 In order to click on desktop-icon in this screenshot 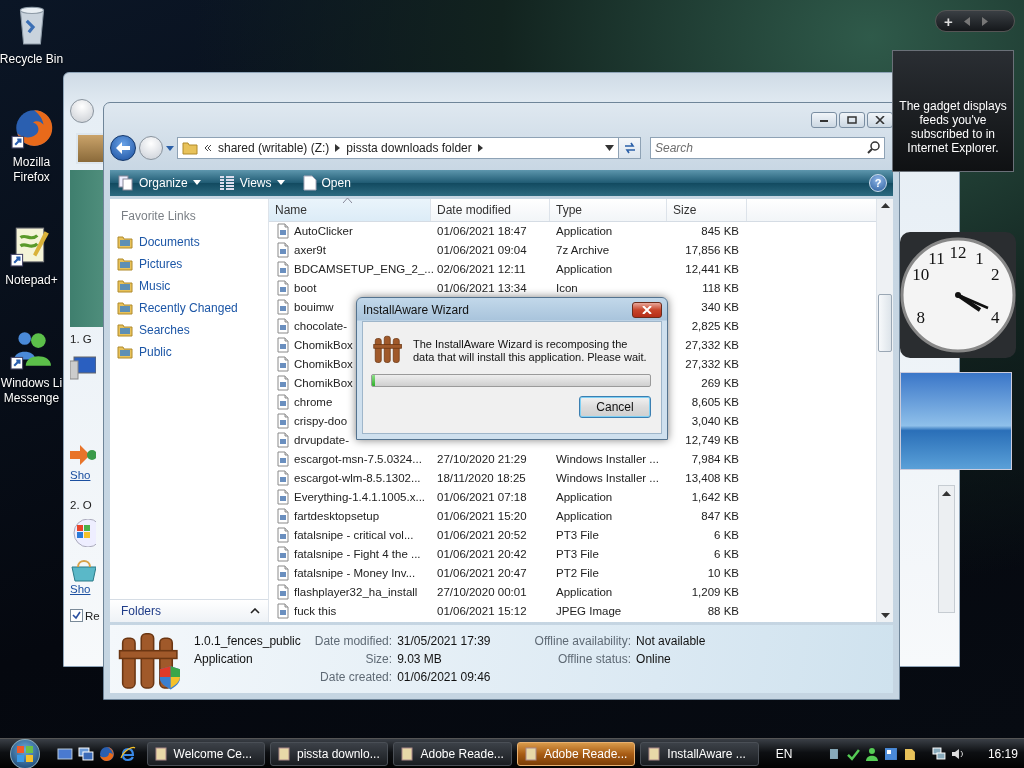, I will do `click(64, 754)`.